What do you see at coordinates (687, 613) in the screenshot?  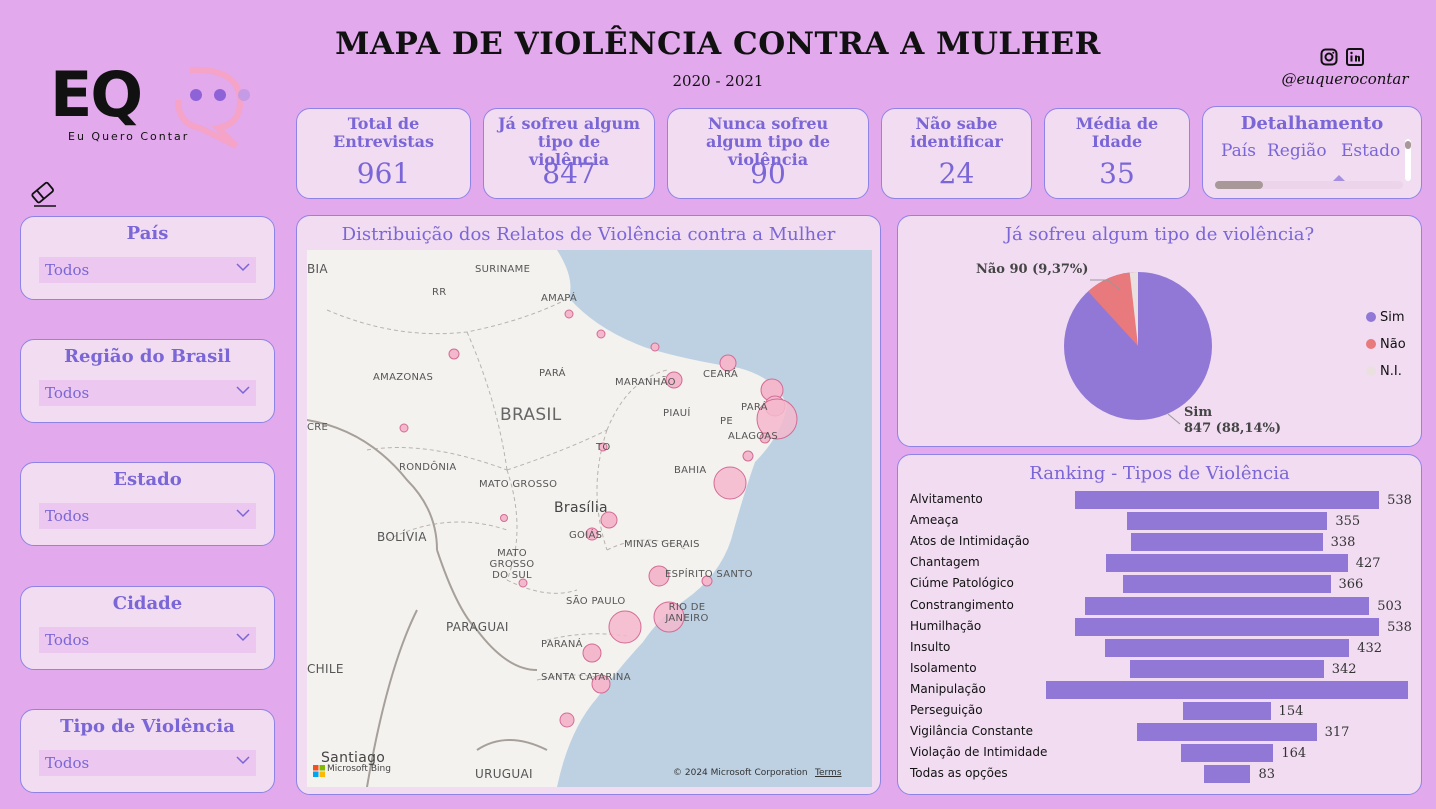 I see `map-label: RIO DE JANEIRO` at bounding box center [687, 613].